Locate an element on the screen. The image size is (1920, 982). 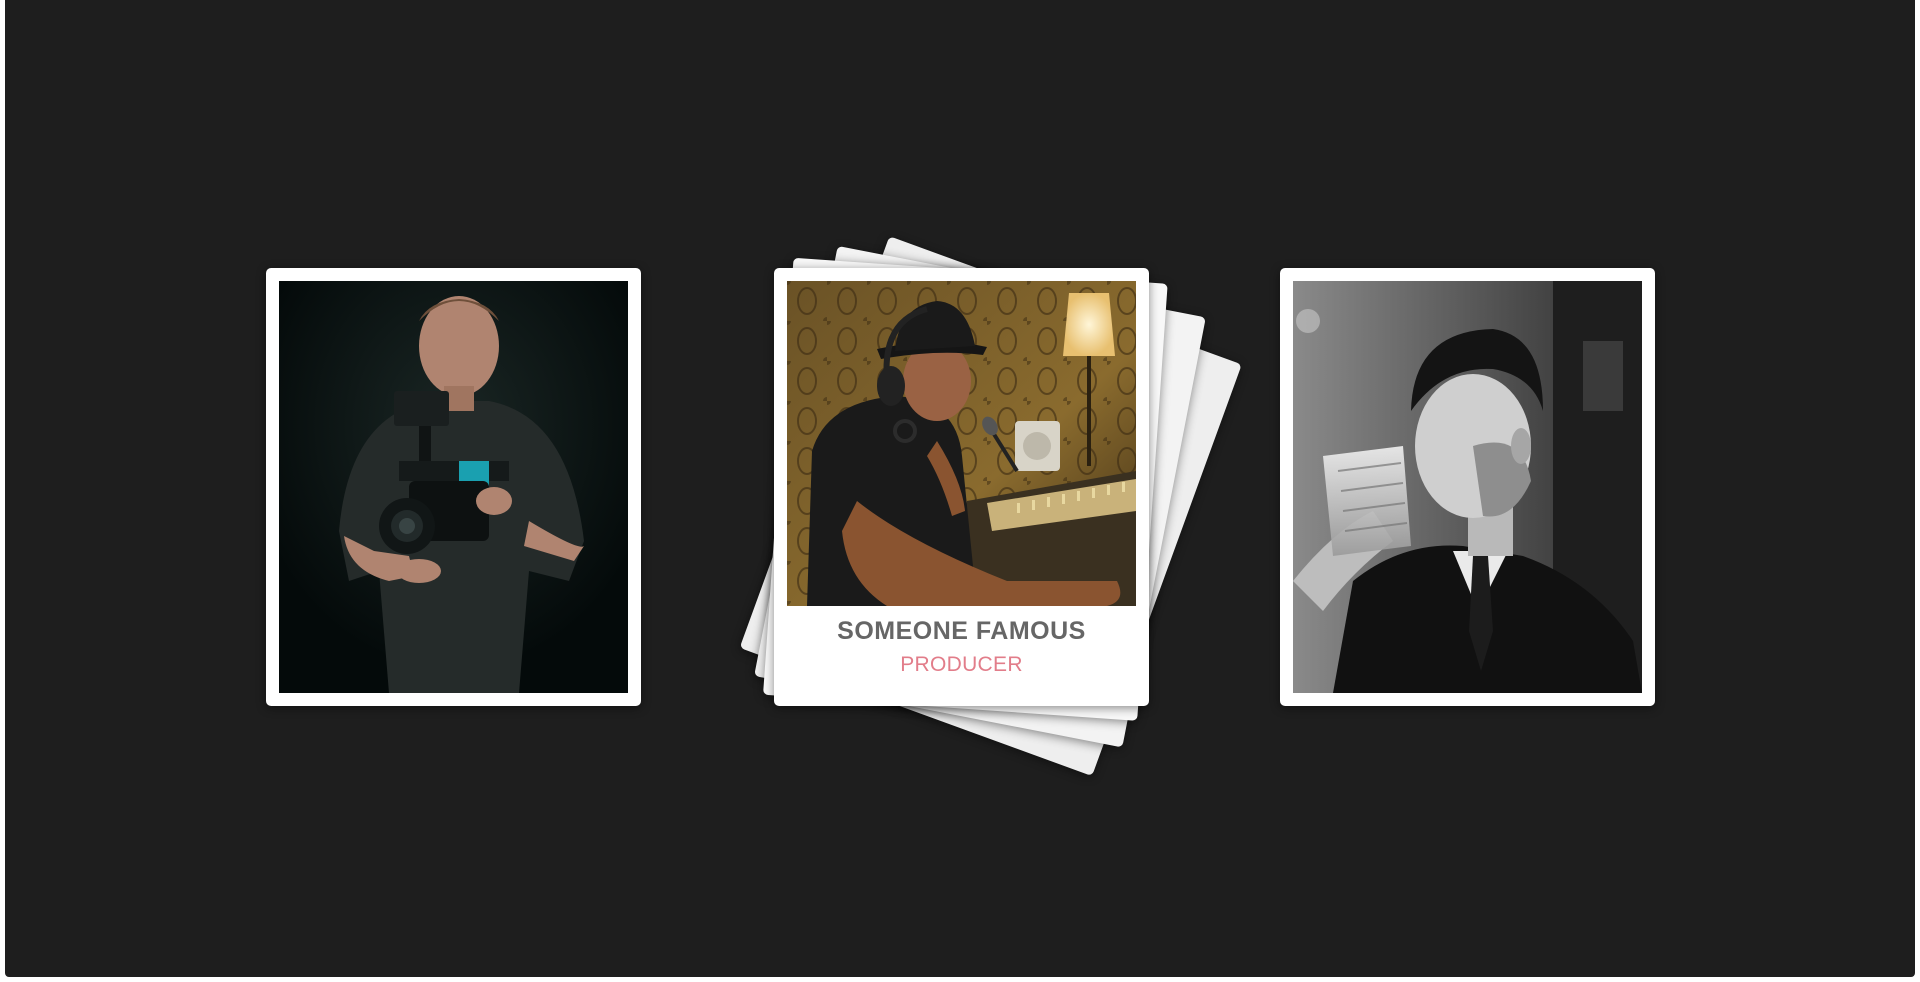
person-at-mixing-console-photo-icon is located at coordinates (961, 443).